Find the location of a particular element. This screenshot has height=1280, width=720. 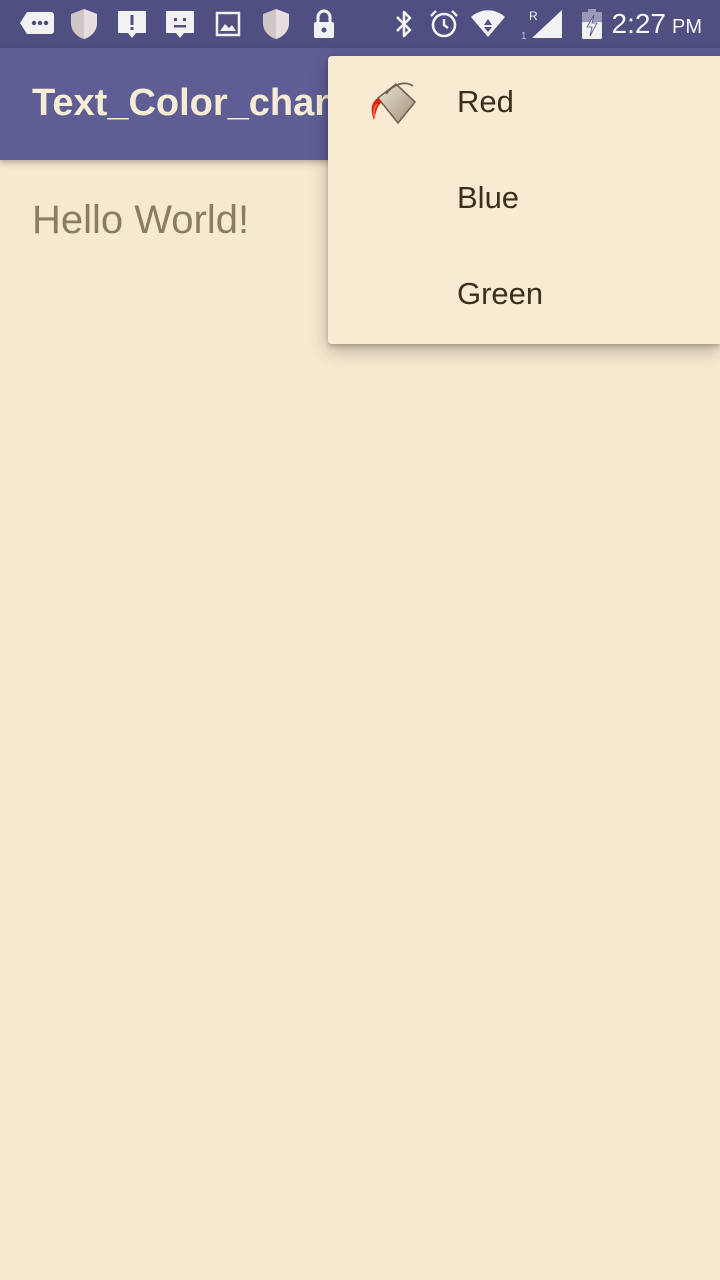

alert-icon is located at coordinates (132, 24).